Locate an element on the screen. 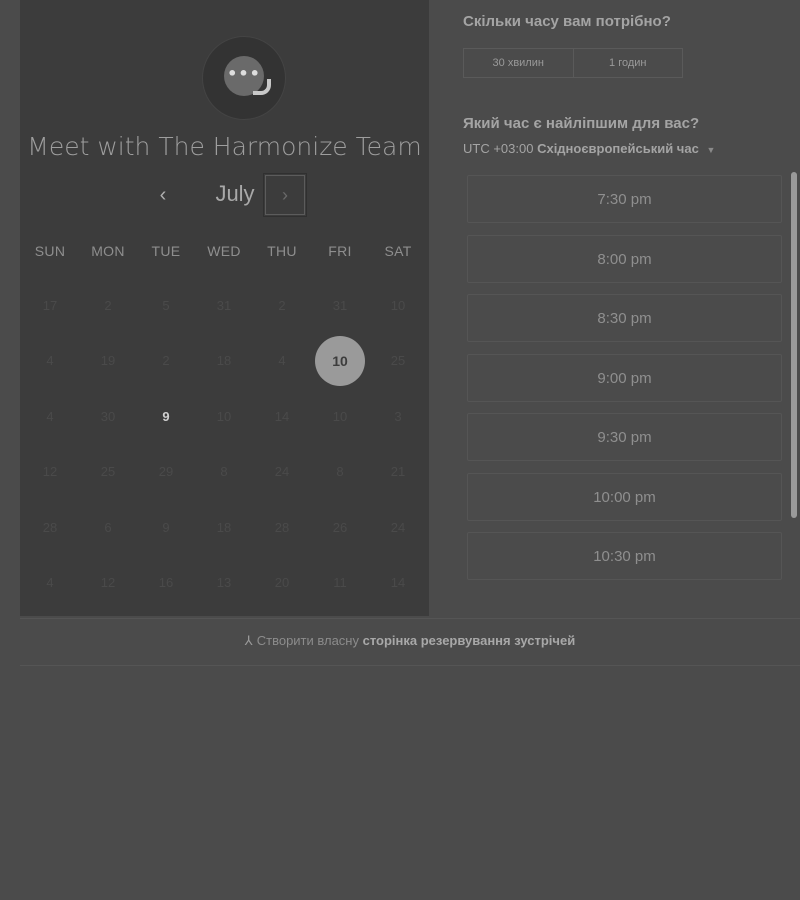 The height and width of the screenshot is (900, 800). time-slot-button: 10:00 pm is located at coordinates (624, 496).